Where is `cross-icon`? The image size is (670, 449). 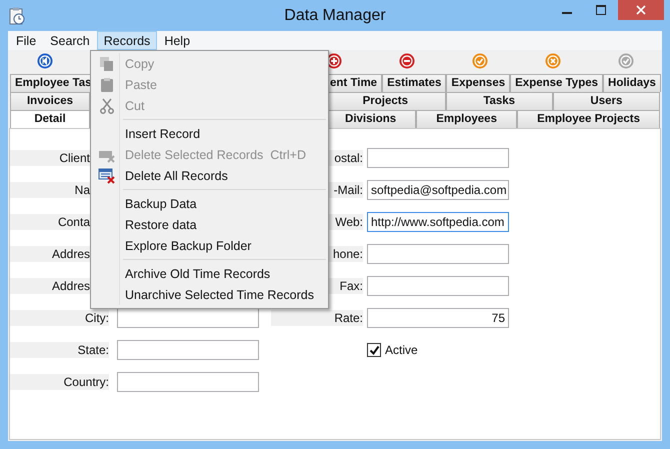 cross-icon is located at coordinates (552, 61).